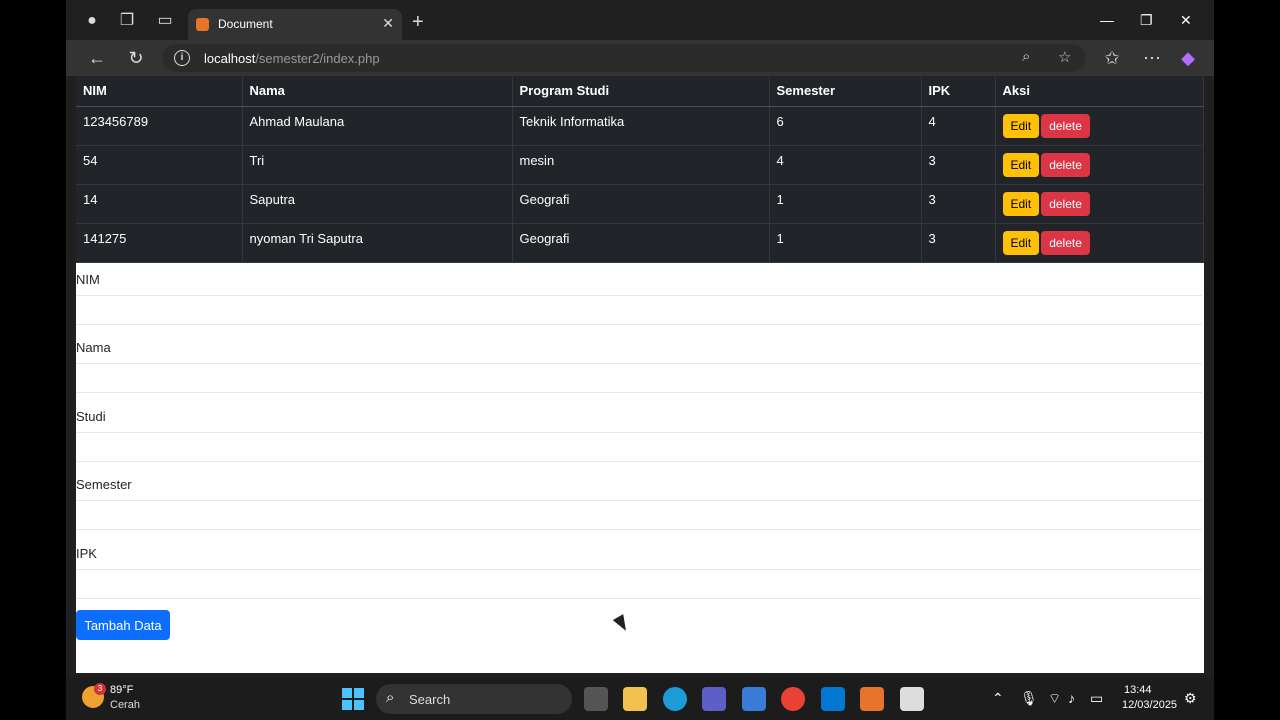 This screenshot has height=720, width=1280. What do you see at coordinates (1064, 57) in the screenshot?
I see `favorite-star-icon: ☆` at bounding box center [1064, 57].